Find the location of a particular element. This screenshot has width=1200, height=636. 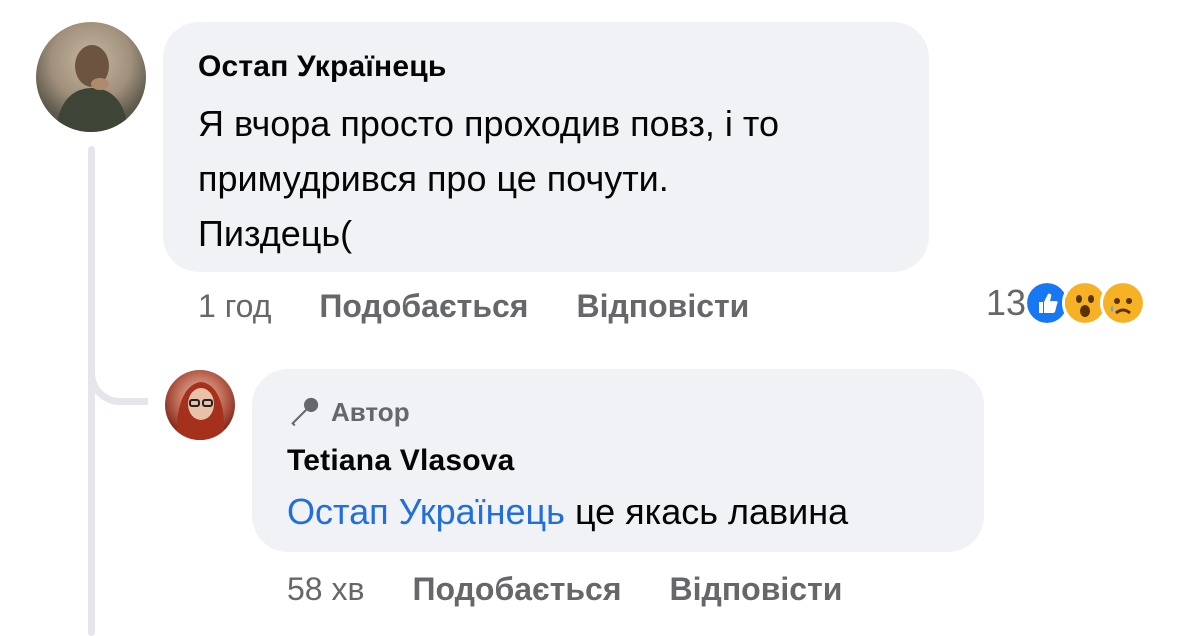

sad-icon is located at coordinates (1123, 303).